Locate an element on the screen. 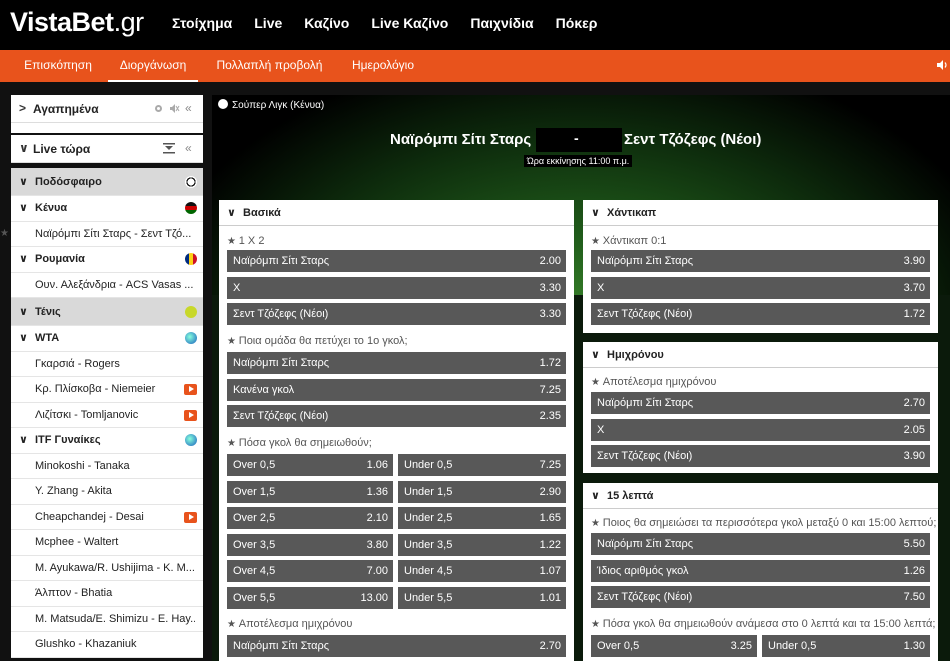  odds-button: Over 4,5 7.00 is located at coordinates (310, 571).